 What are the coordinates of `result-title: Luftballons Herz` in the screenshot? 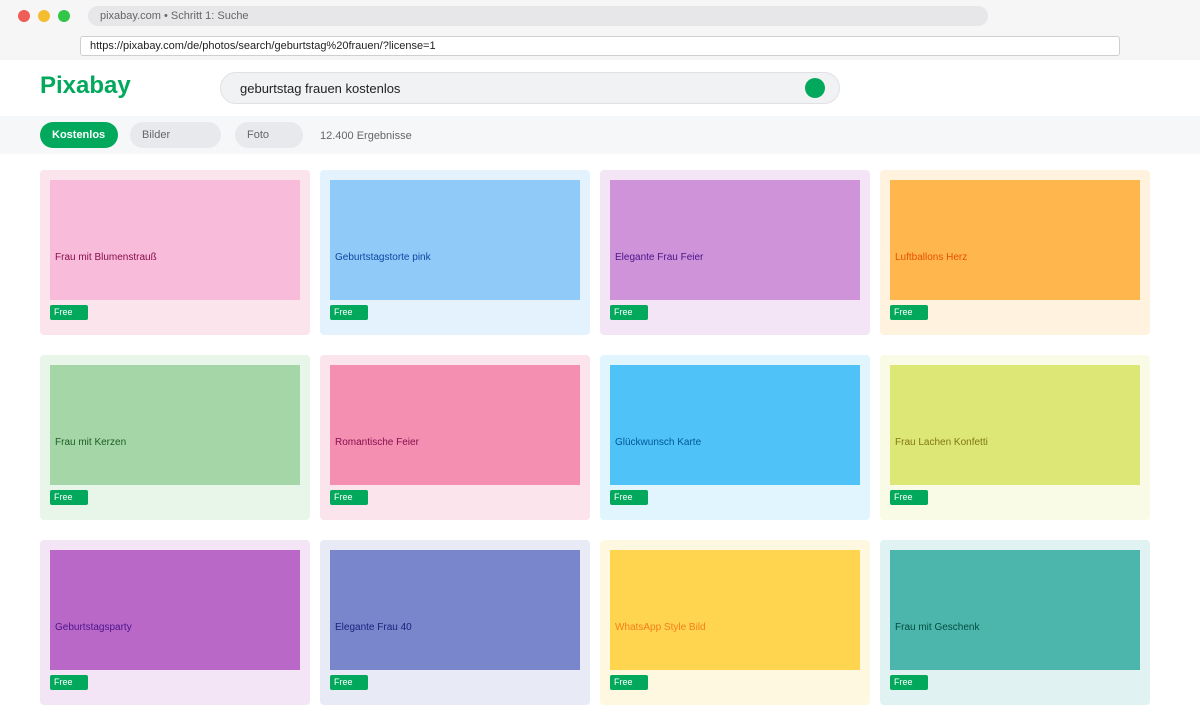 It's located at (931, 257).